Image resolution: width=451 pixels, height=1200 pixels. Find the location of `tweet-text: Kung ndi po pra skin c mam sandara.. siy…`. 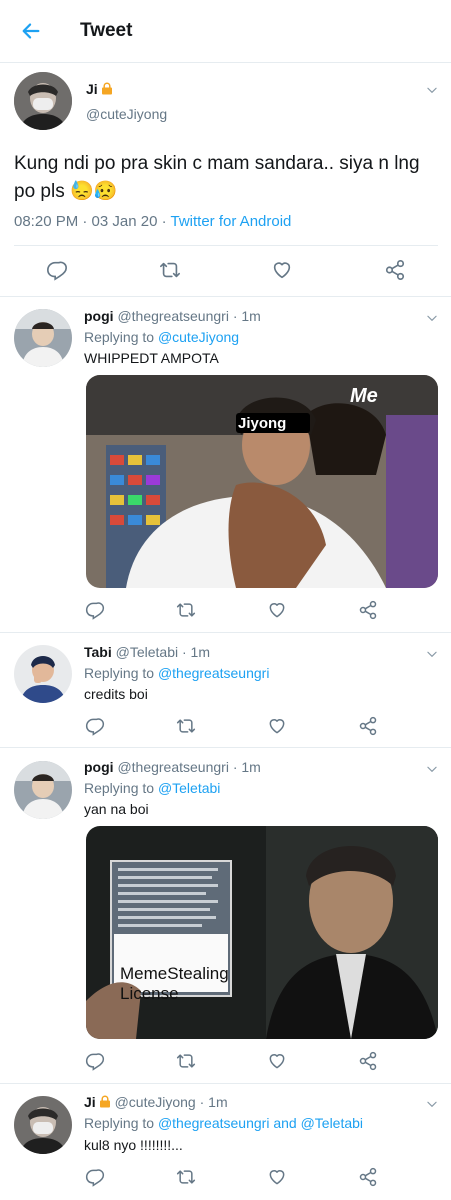

tweet-text: Kung ndi po pra skin c mam sandara.. siy… is located at coordinates (217, 177).